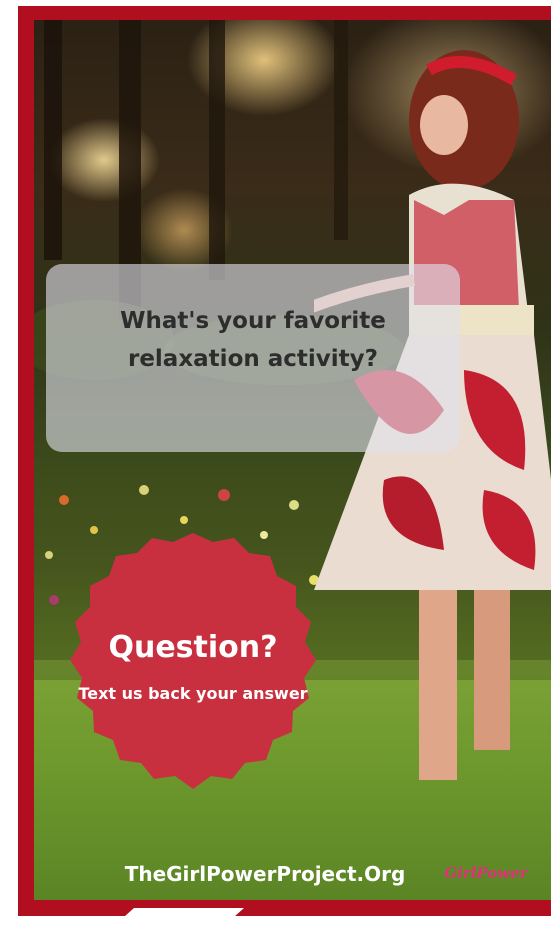 This screenshot has width=551, height=926. Describe the element at coordinates (193, 647) in the screenshot. I see `badge-title: Question?` at that location.